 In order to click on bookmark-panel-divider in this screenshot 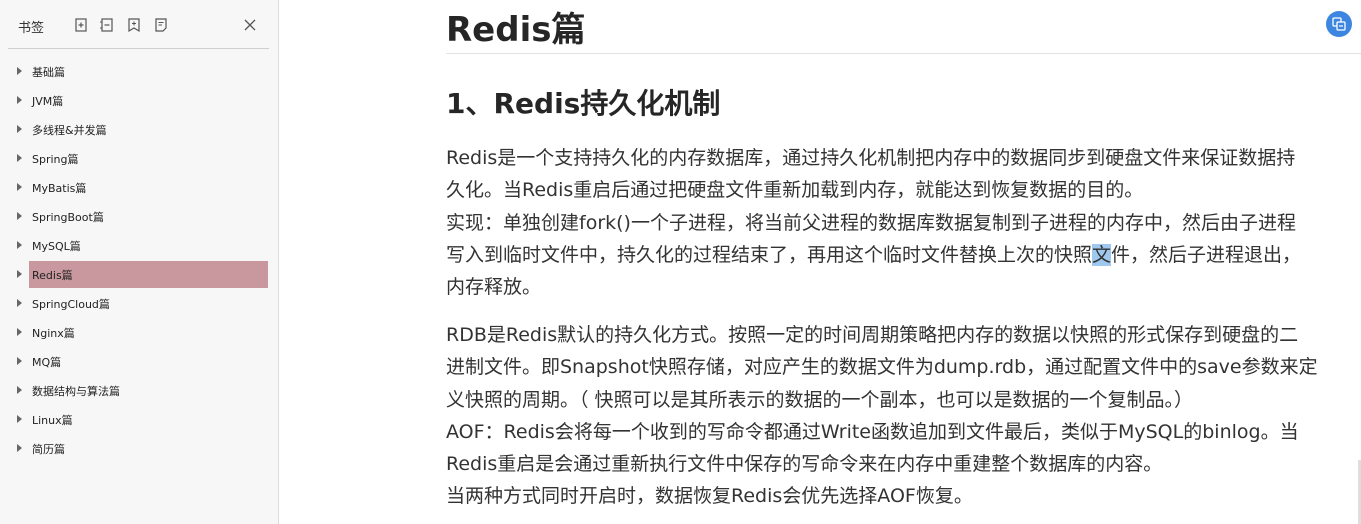, I will do `click(138, 48)`.